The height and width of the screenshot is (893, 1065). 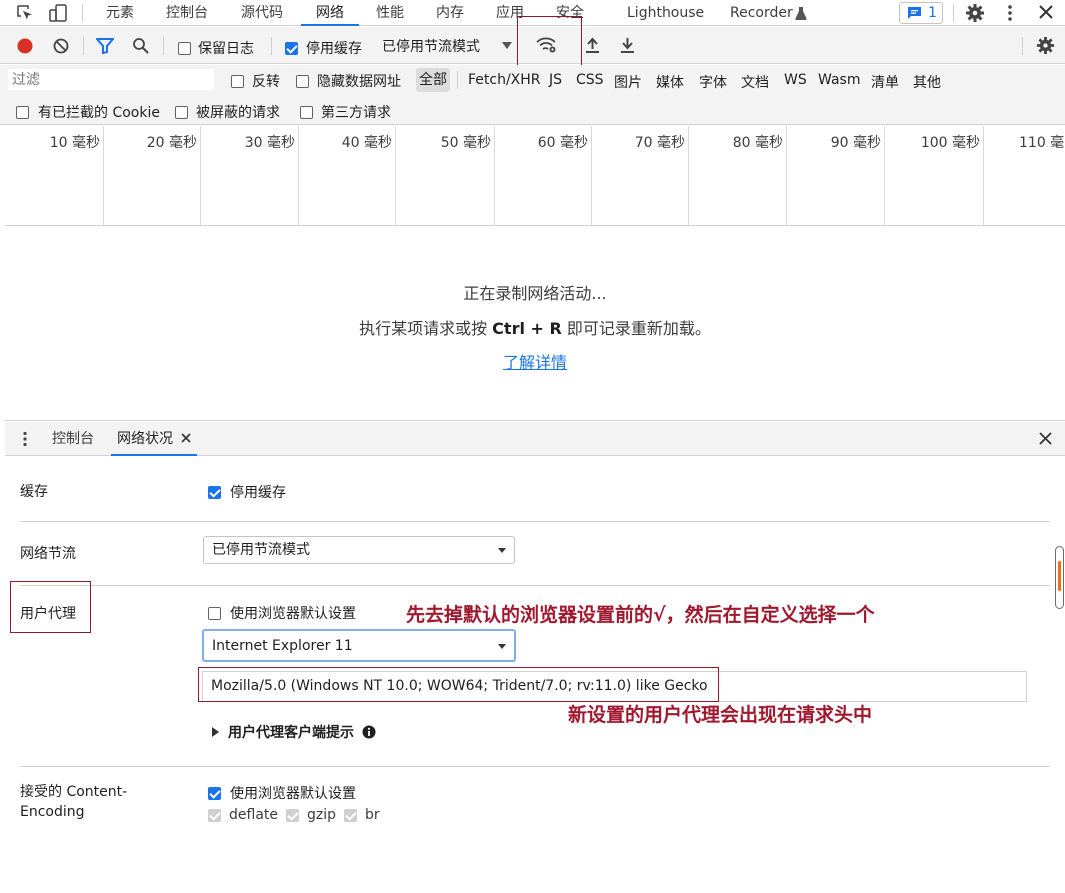 What do you see at coordinates (25, 439) in the screenshot?
I see `drawer-menu-icon` at bounding box center [25, 439].